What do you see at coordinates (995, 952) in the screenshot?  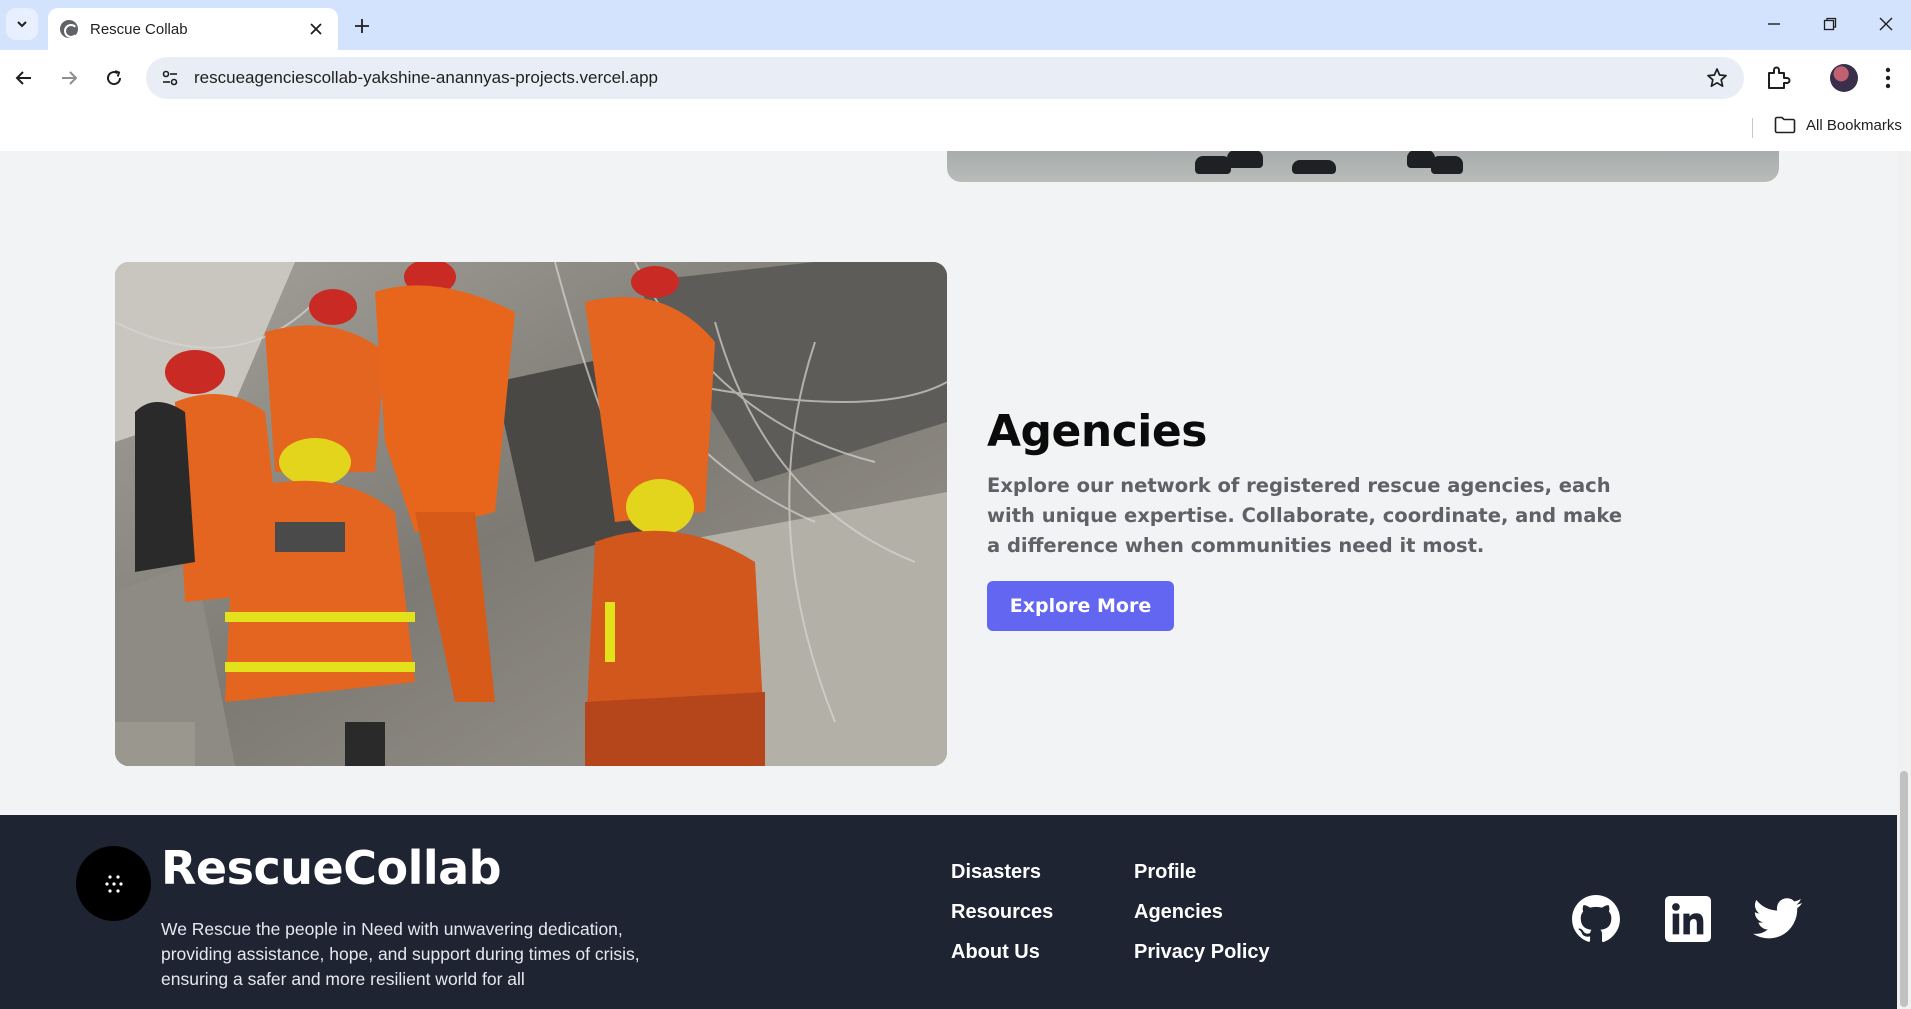 I see `footer-link-about-us: About Us` at bounding box center [995, 952].